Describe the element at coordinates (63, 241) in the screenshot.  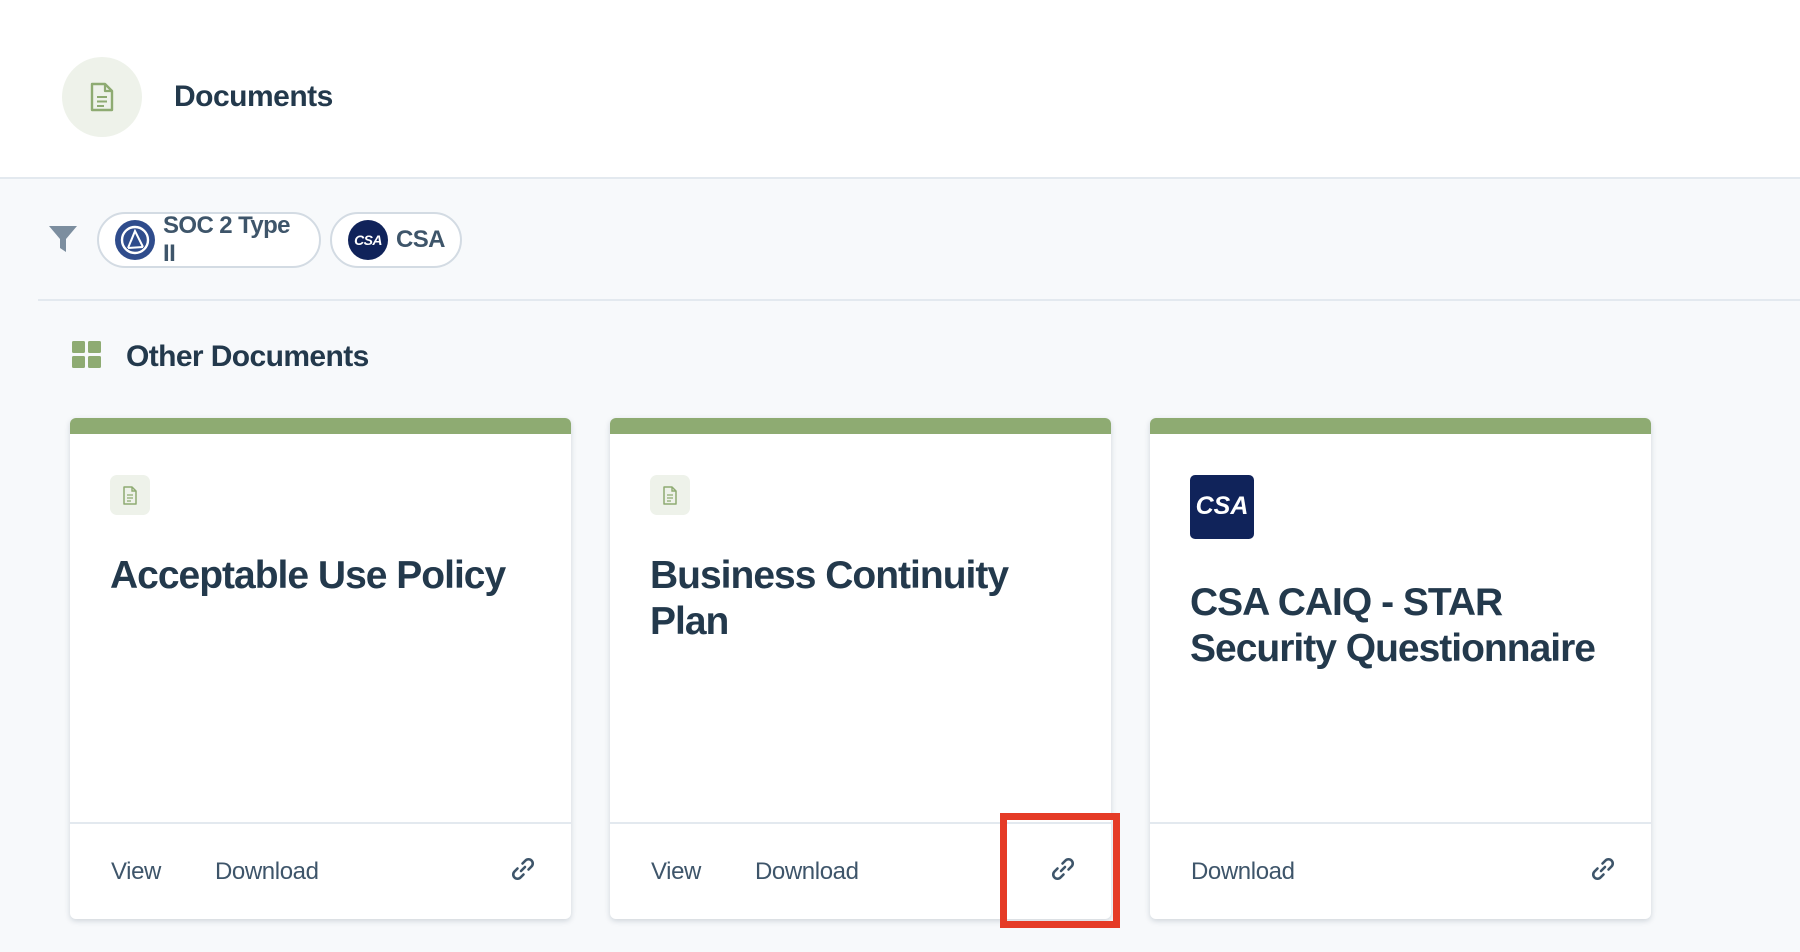
I see `filter-icon` at that location.